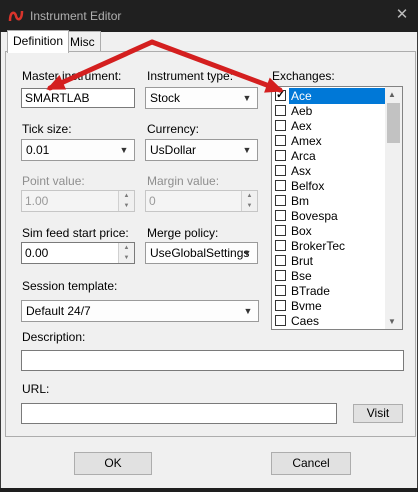  I want to click on margin-value-label: Margin value:, so click(183, 181).